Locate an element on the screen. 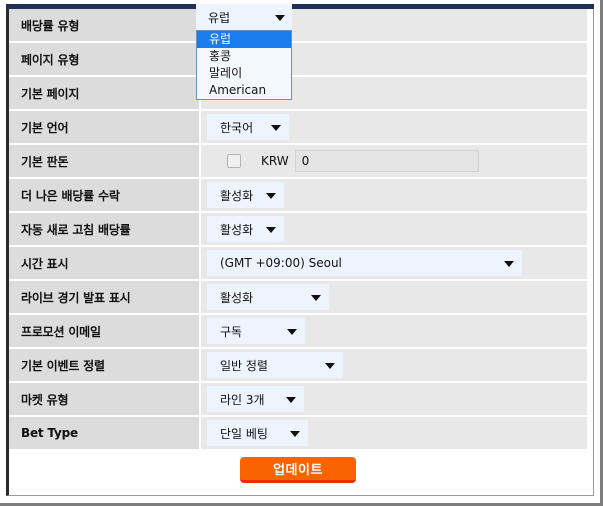  select-value: 한국어 is located at coordinates (237, 127).